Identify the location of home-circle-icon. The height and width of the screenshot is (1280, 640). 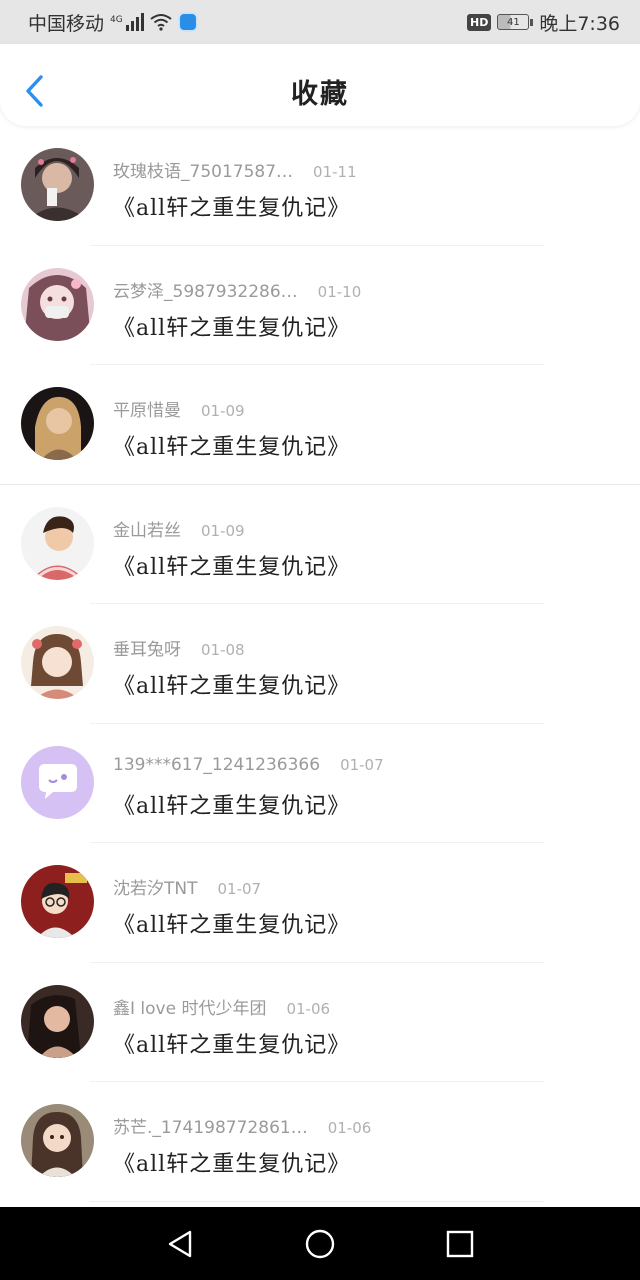
(320, 1244).